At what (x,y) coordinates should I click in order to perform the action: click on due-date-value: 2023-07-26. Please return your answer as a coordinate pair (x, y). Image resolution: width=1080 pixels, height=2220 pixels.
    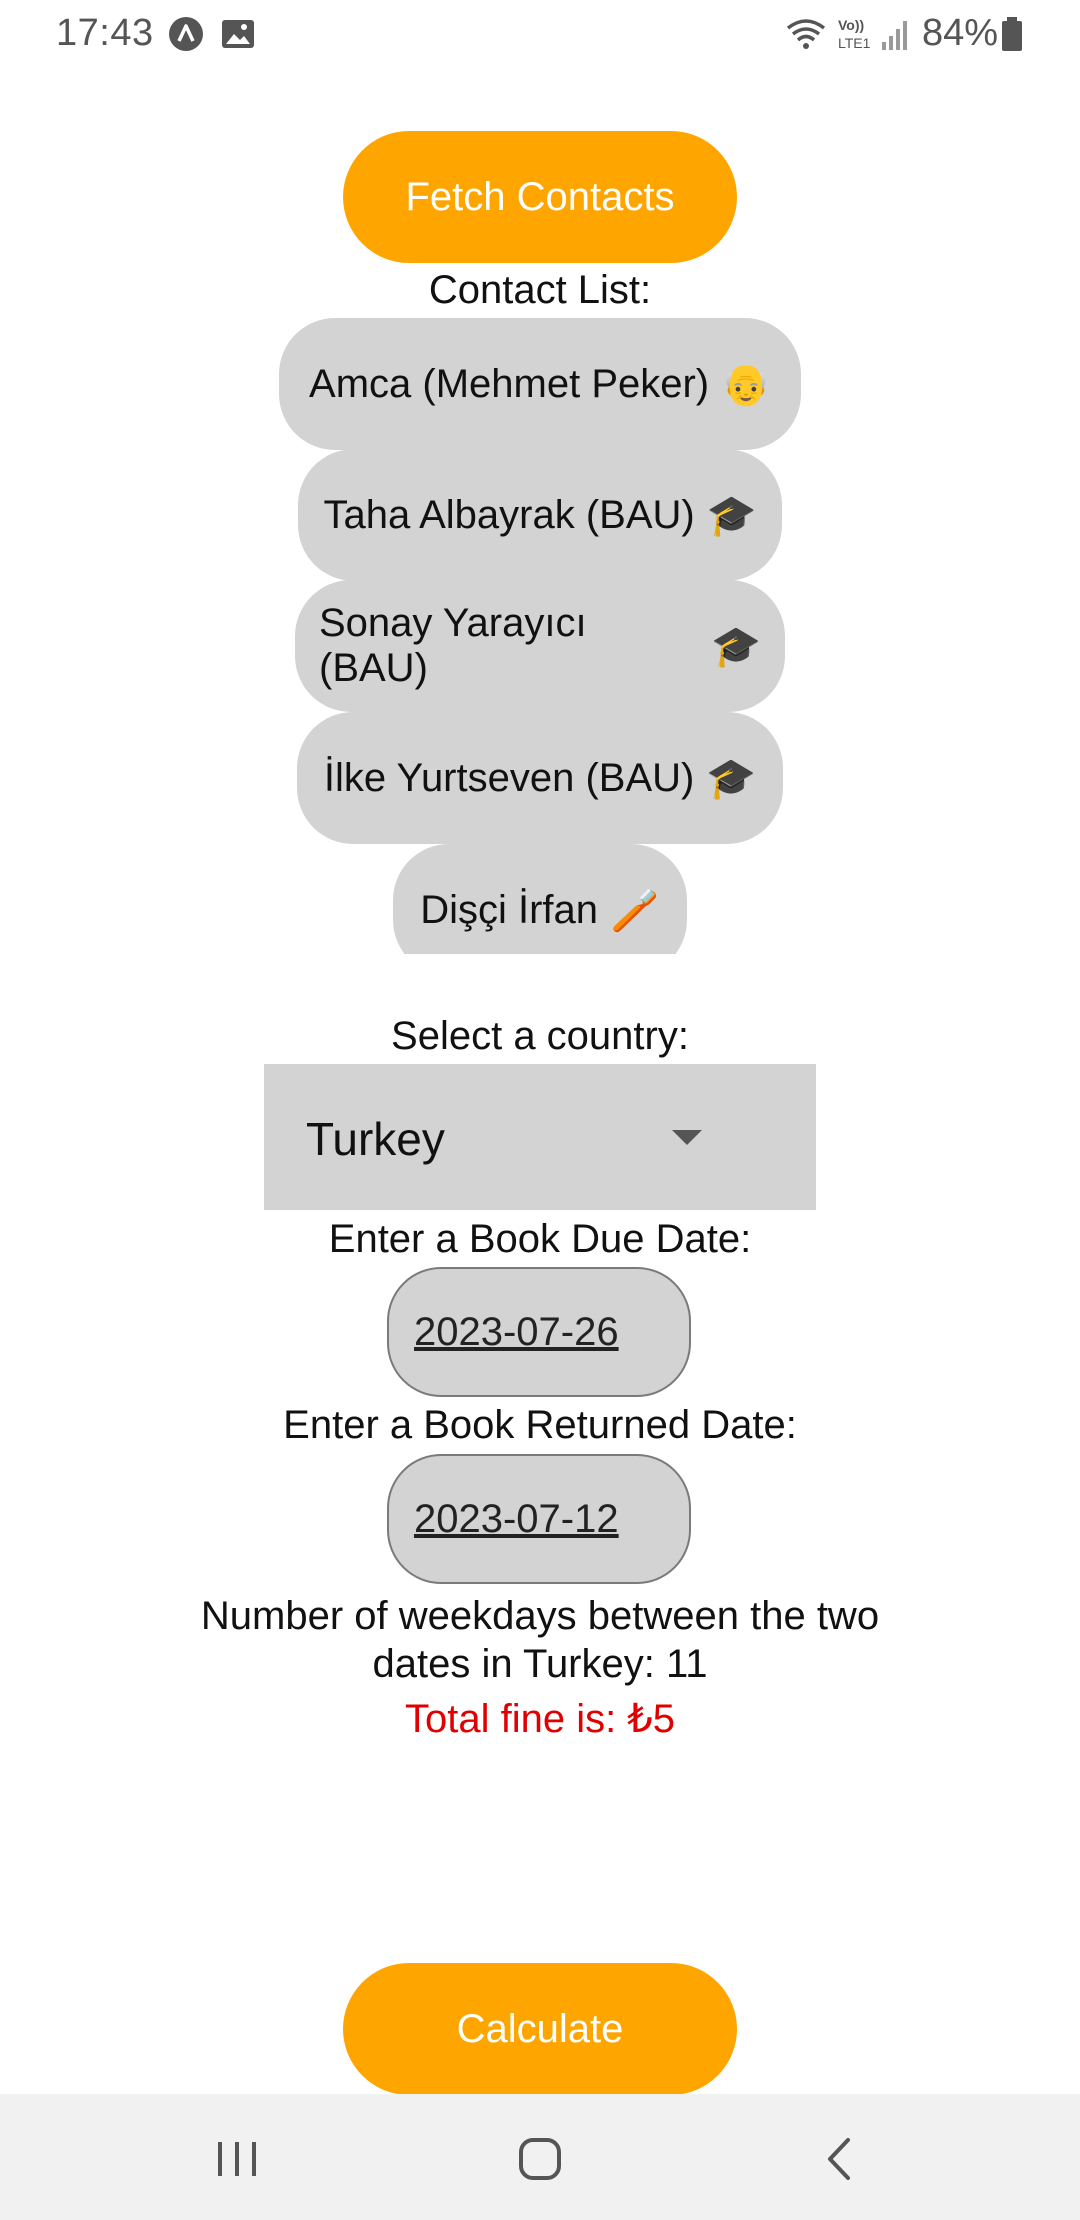
    Looking at the image, I should click on (516, 1331).